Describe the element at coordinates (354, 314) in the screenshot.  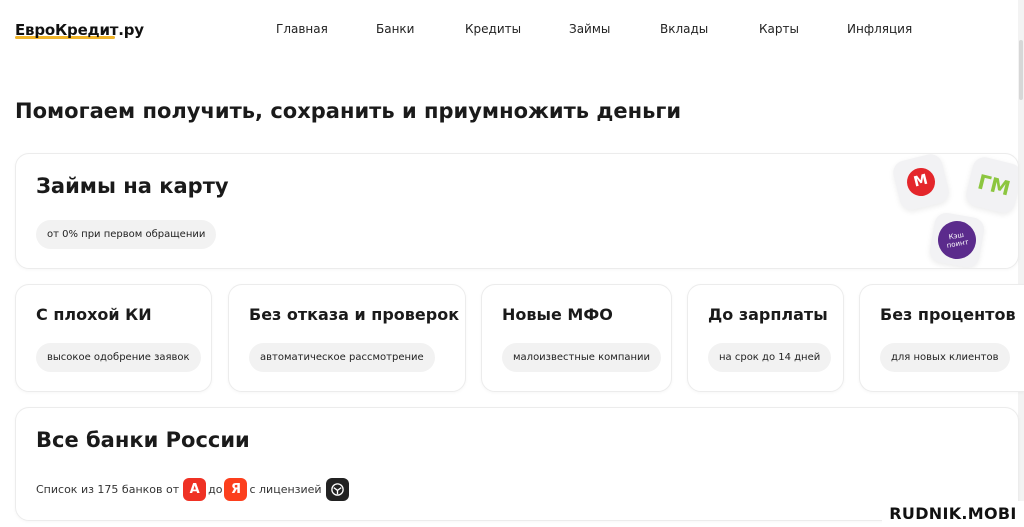
I see `category-title: Без отказа и проверок` at that location.